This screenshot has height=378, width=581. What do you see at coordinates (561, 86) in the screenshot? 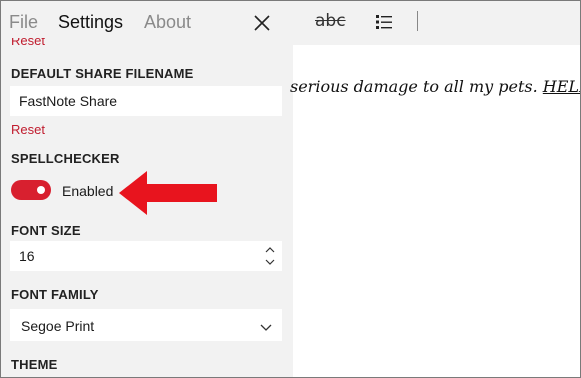
I see `note-text-underlined: HELP` at bounding box center [561, 86].